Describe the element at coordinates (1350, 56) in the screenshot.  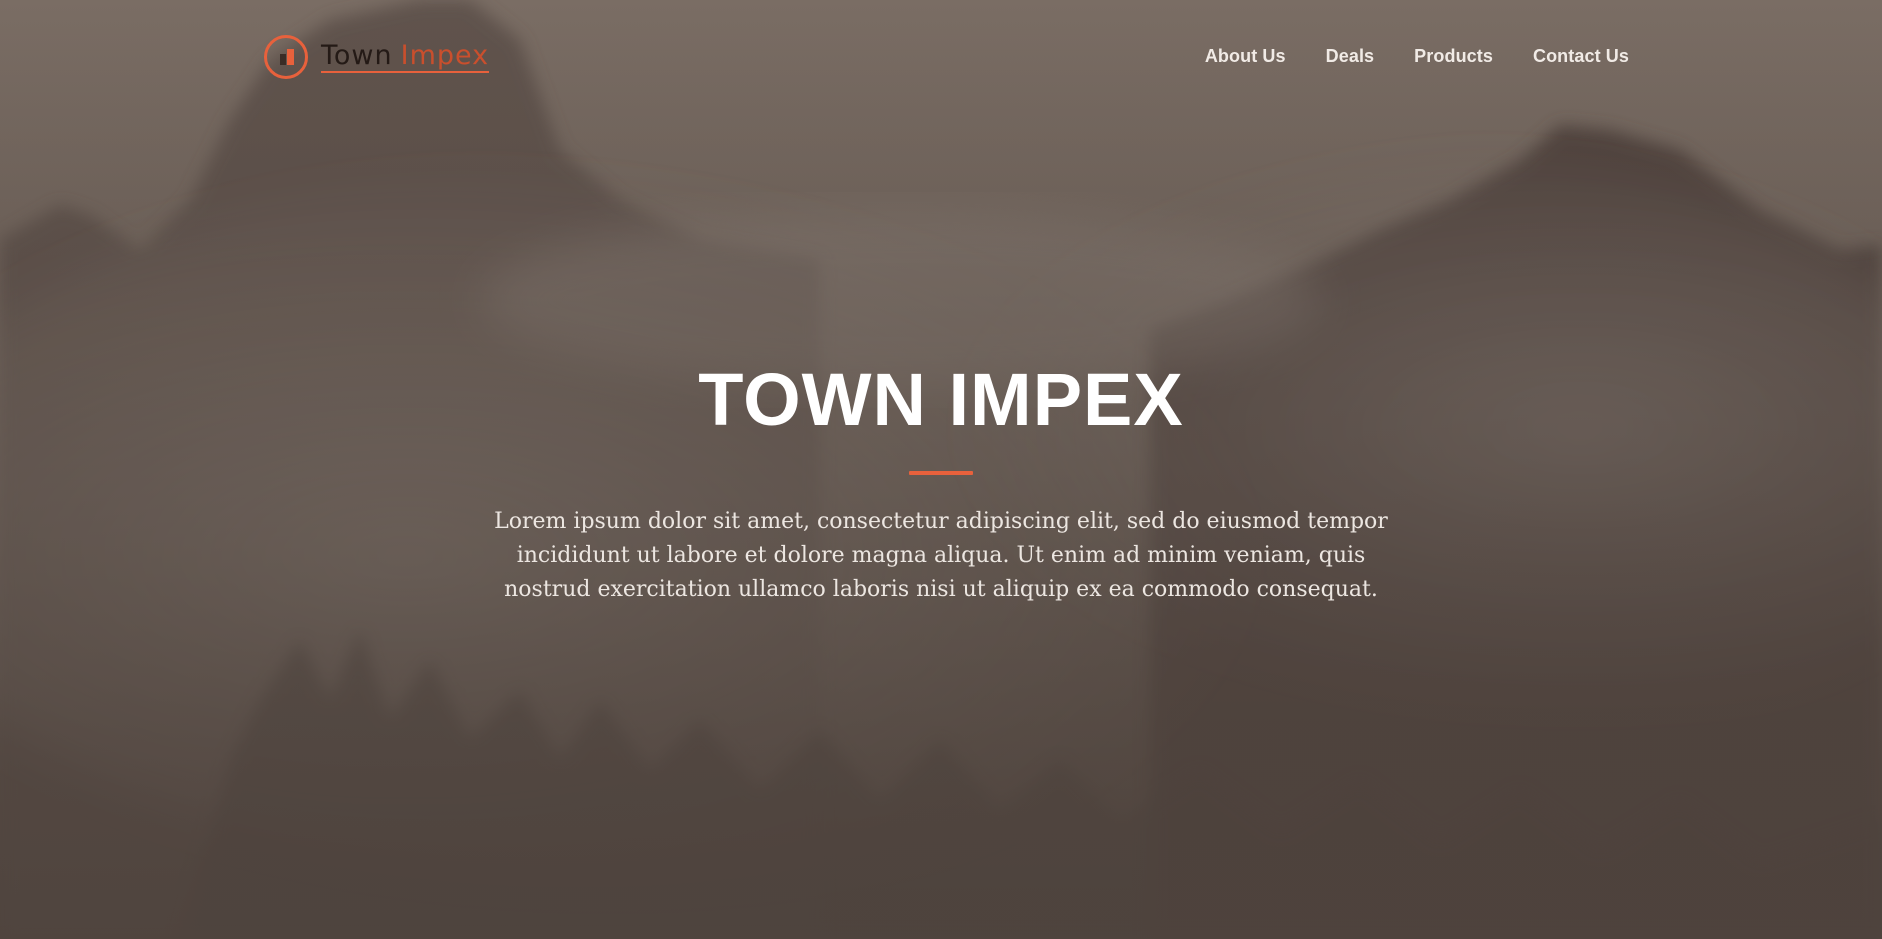
I see `nav-link-deals: Deals` at that location.